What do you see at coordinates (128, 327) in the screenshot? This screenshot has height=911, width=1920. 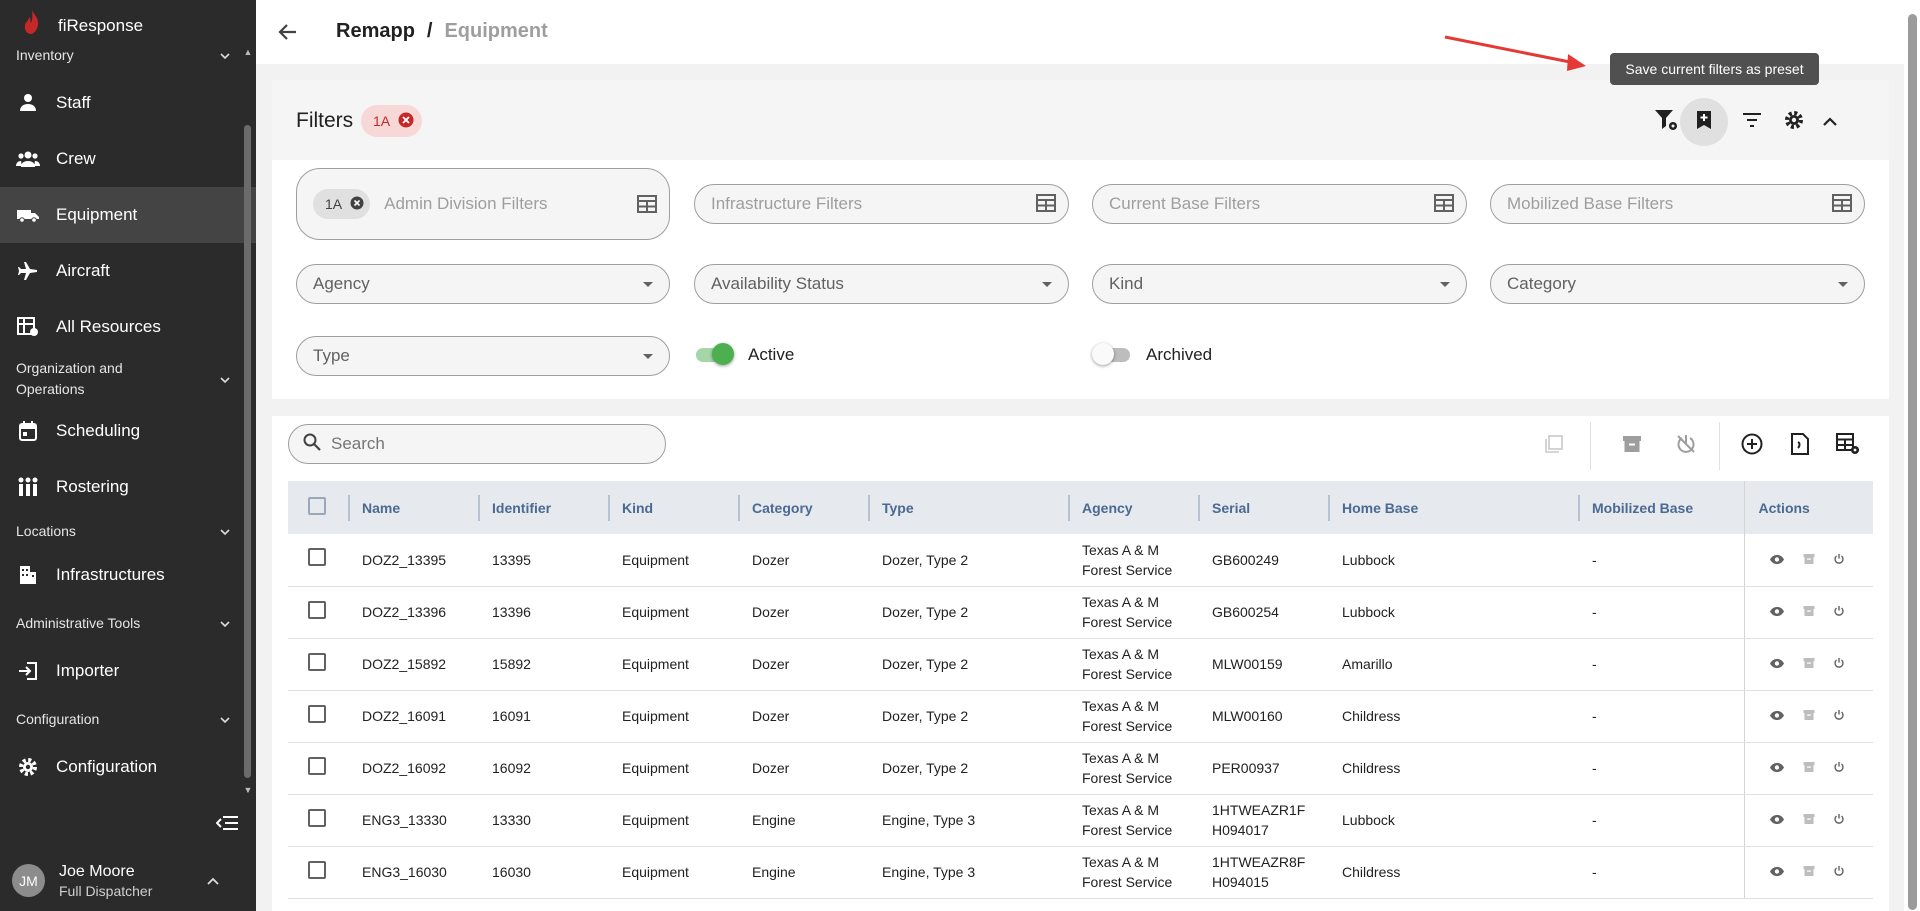 I see `sidebar-item-all-resources: All Resources` at bounding box center [128, 327].